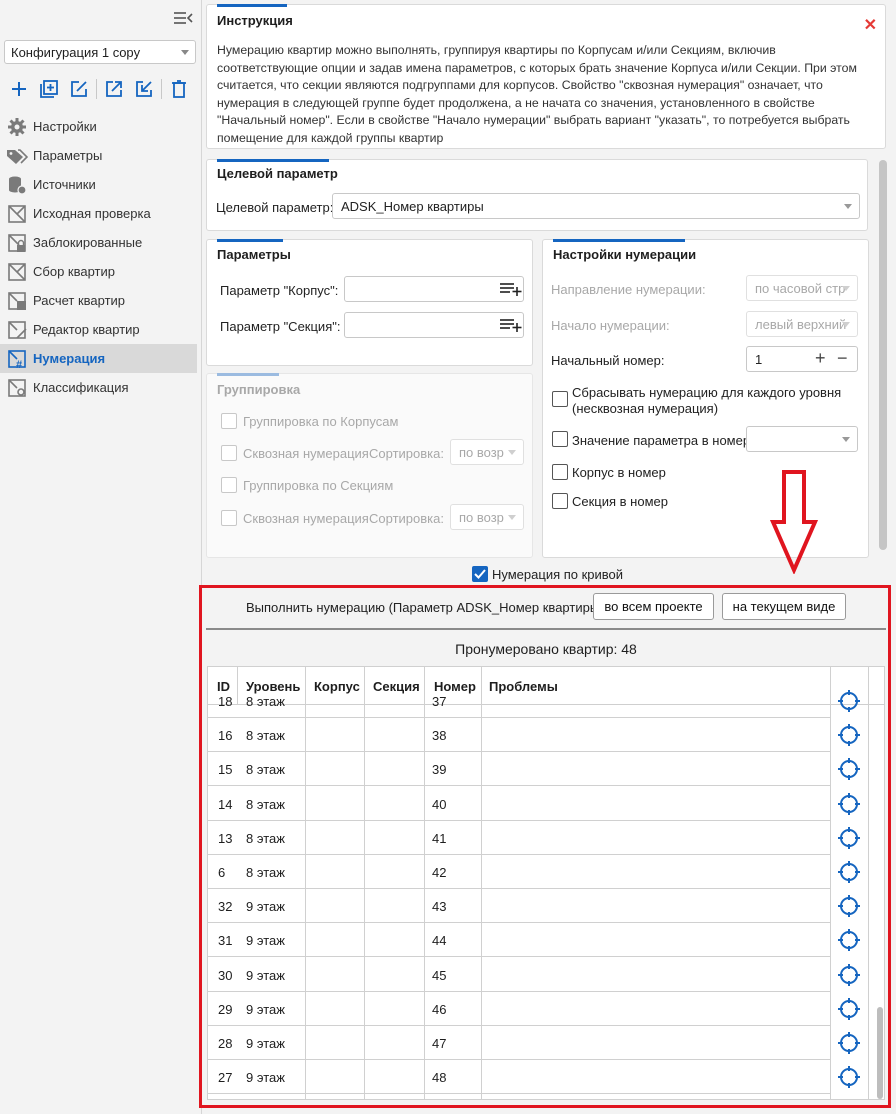  Describe the element at coordinates (519, 872) in the screenshot. I see `table-row: 6 8 этаж 42` at that location.